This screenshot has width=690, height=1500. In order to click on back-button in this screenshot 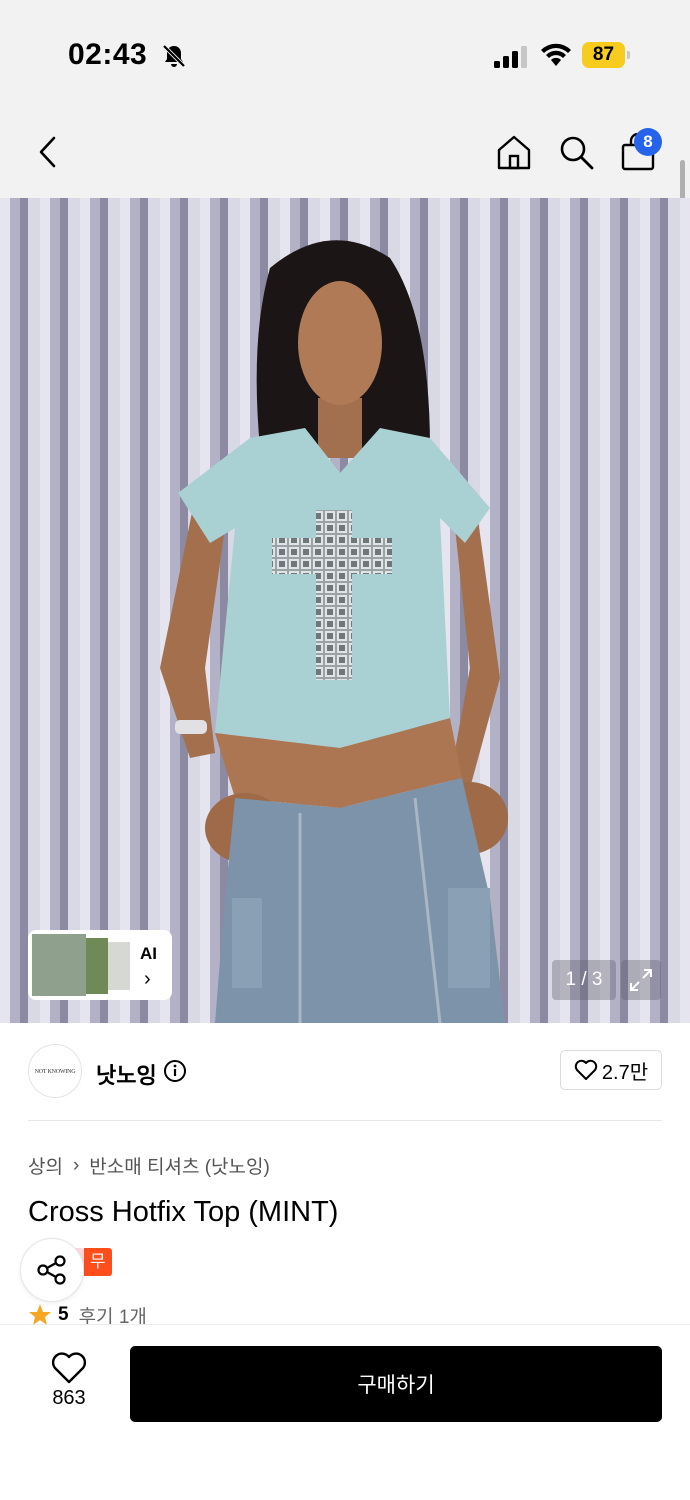, I will do `click(48, 152)`.